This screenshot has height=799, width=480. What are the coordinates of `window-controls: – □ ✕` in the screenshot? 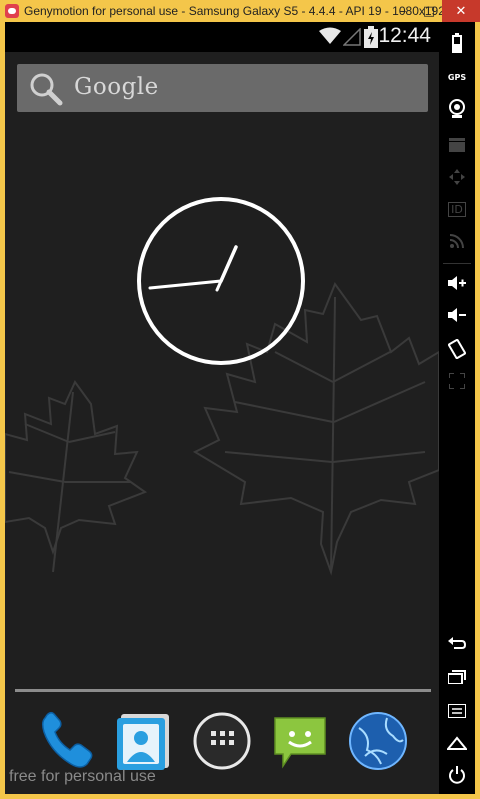 It's located at (435, 11).